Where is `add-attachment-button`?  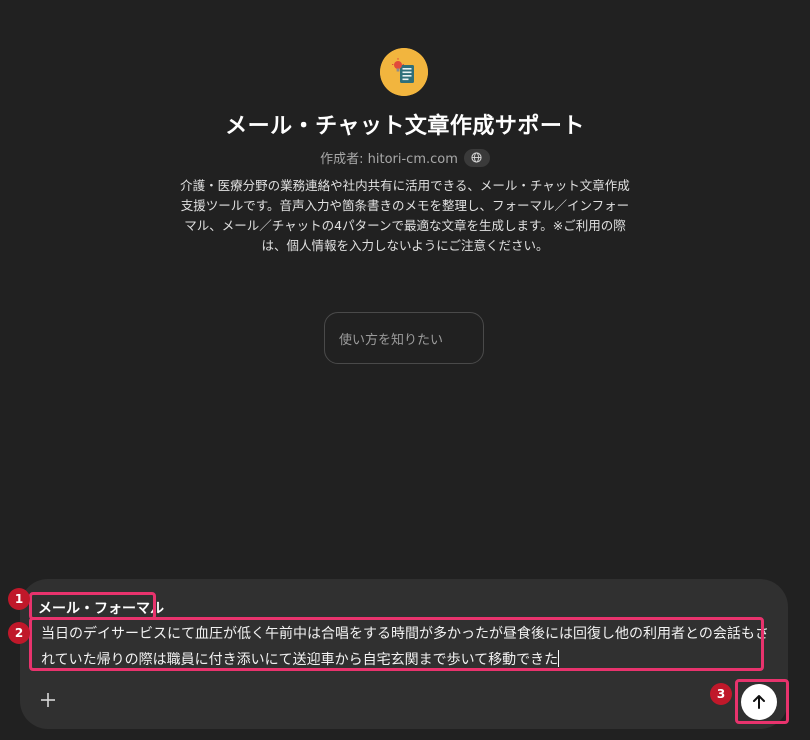
add-attachment-button is located at coordinates (48, 700).